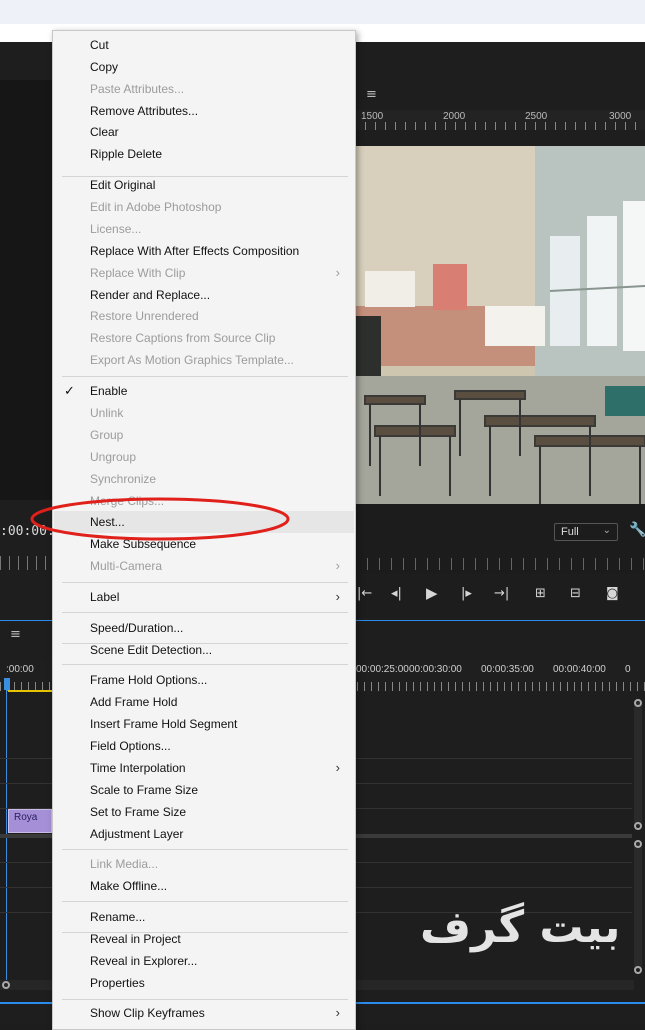  I want to click on program-monitor-header, so click(500, 95).